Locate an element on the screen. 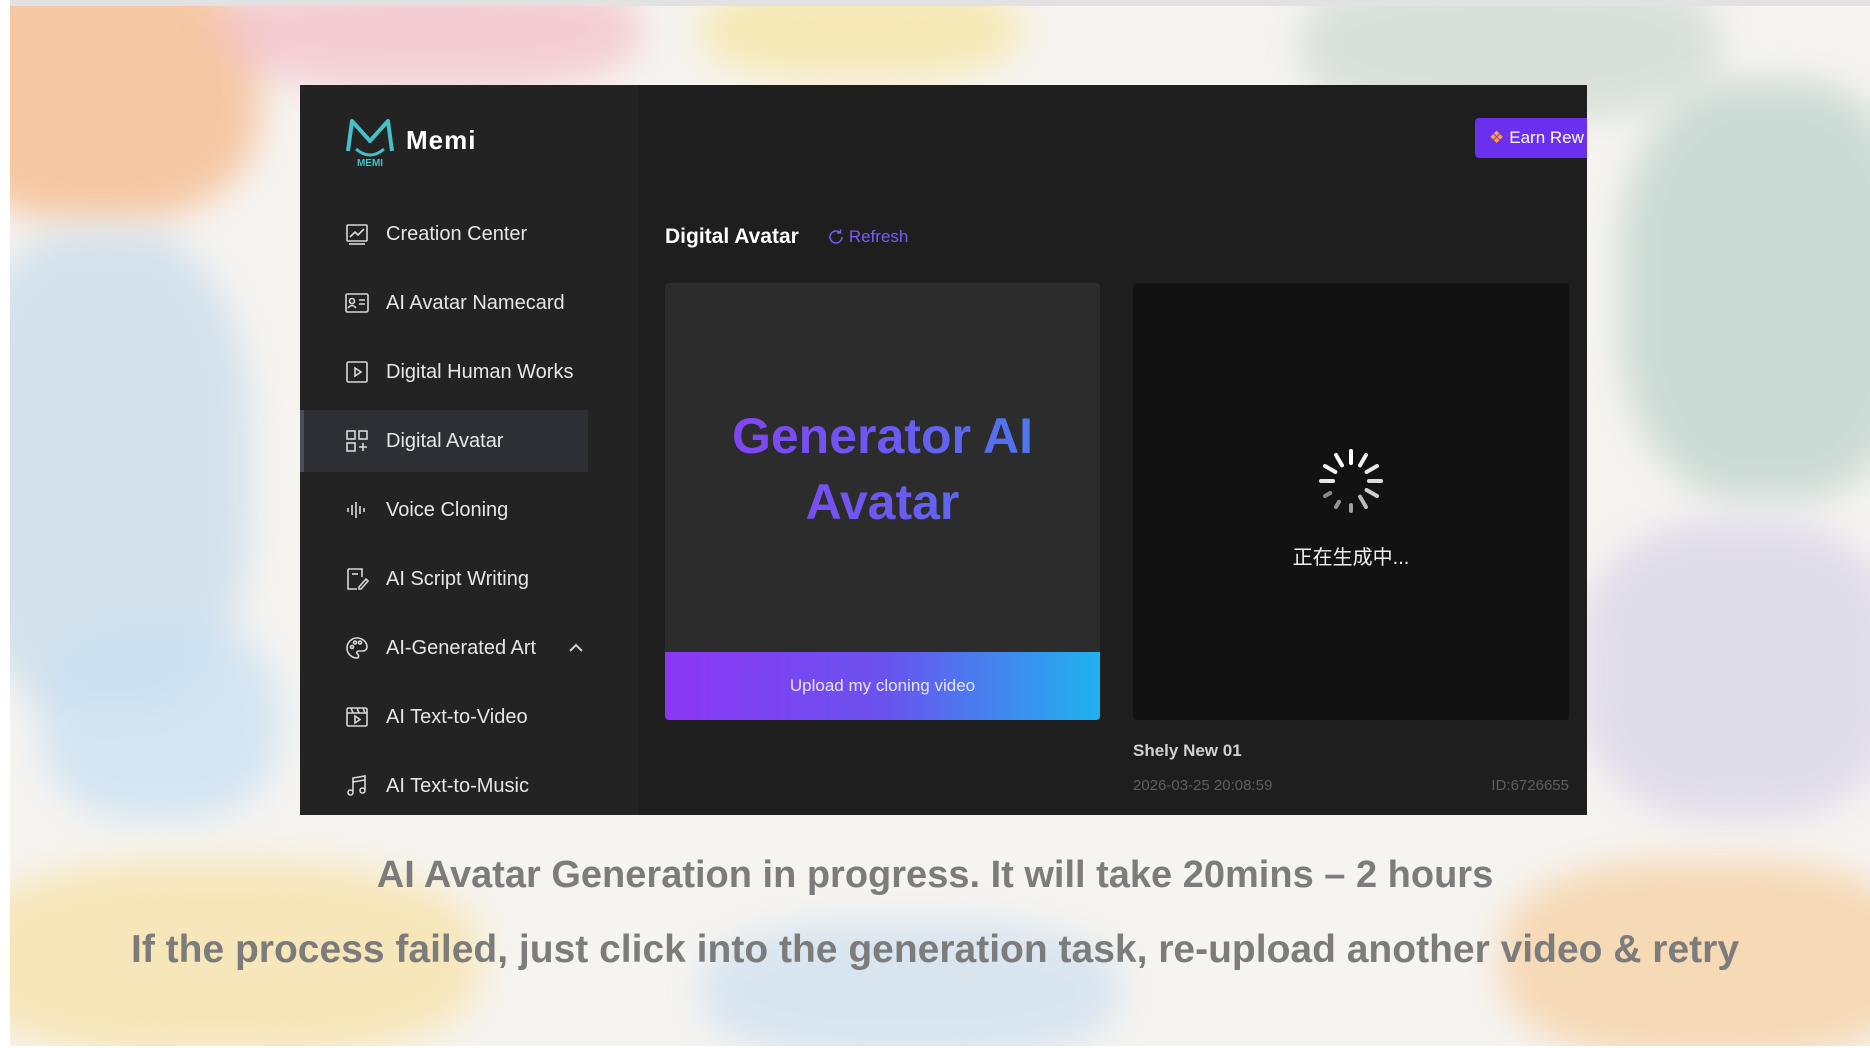 The height and width of the screenshot is (1048, 1870). generator-title-line1: Generator AI is located at coordinates (882, 436).